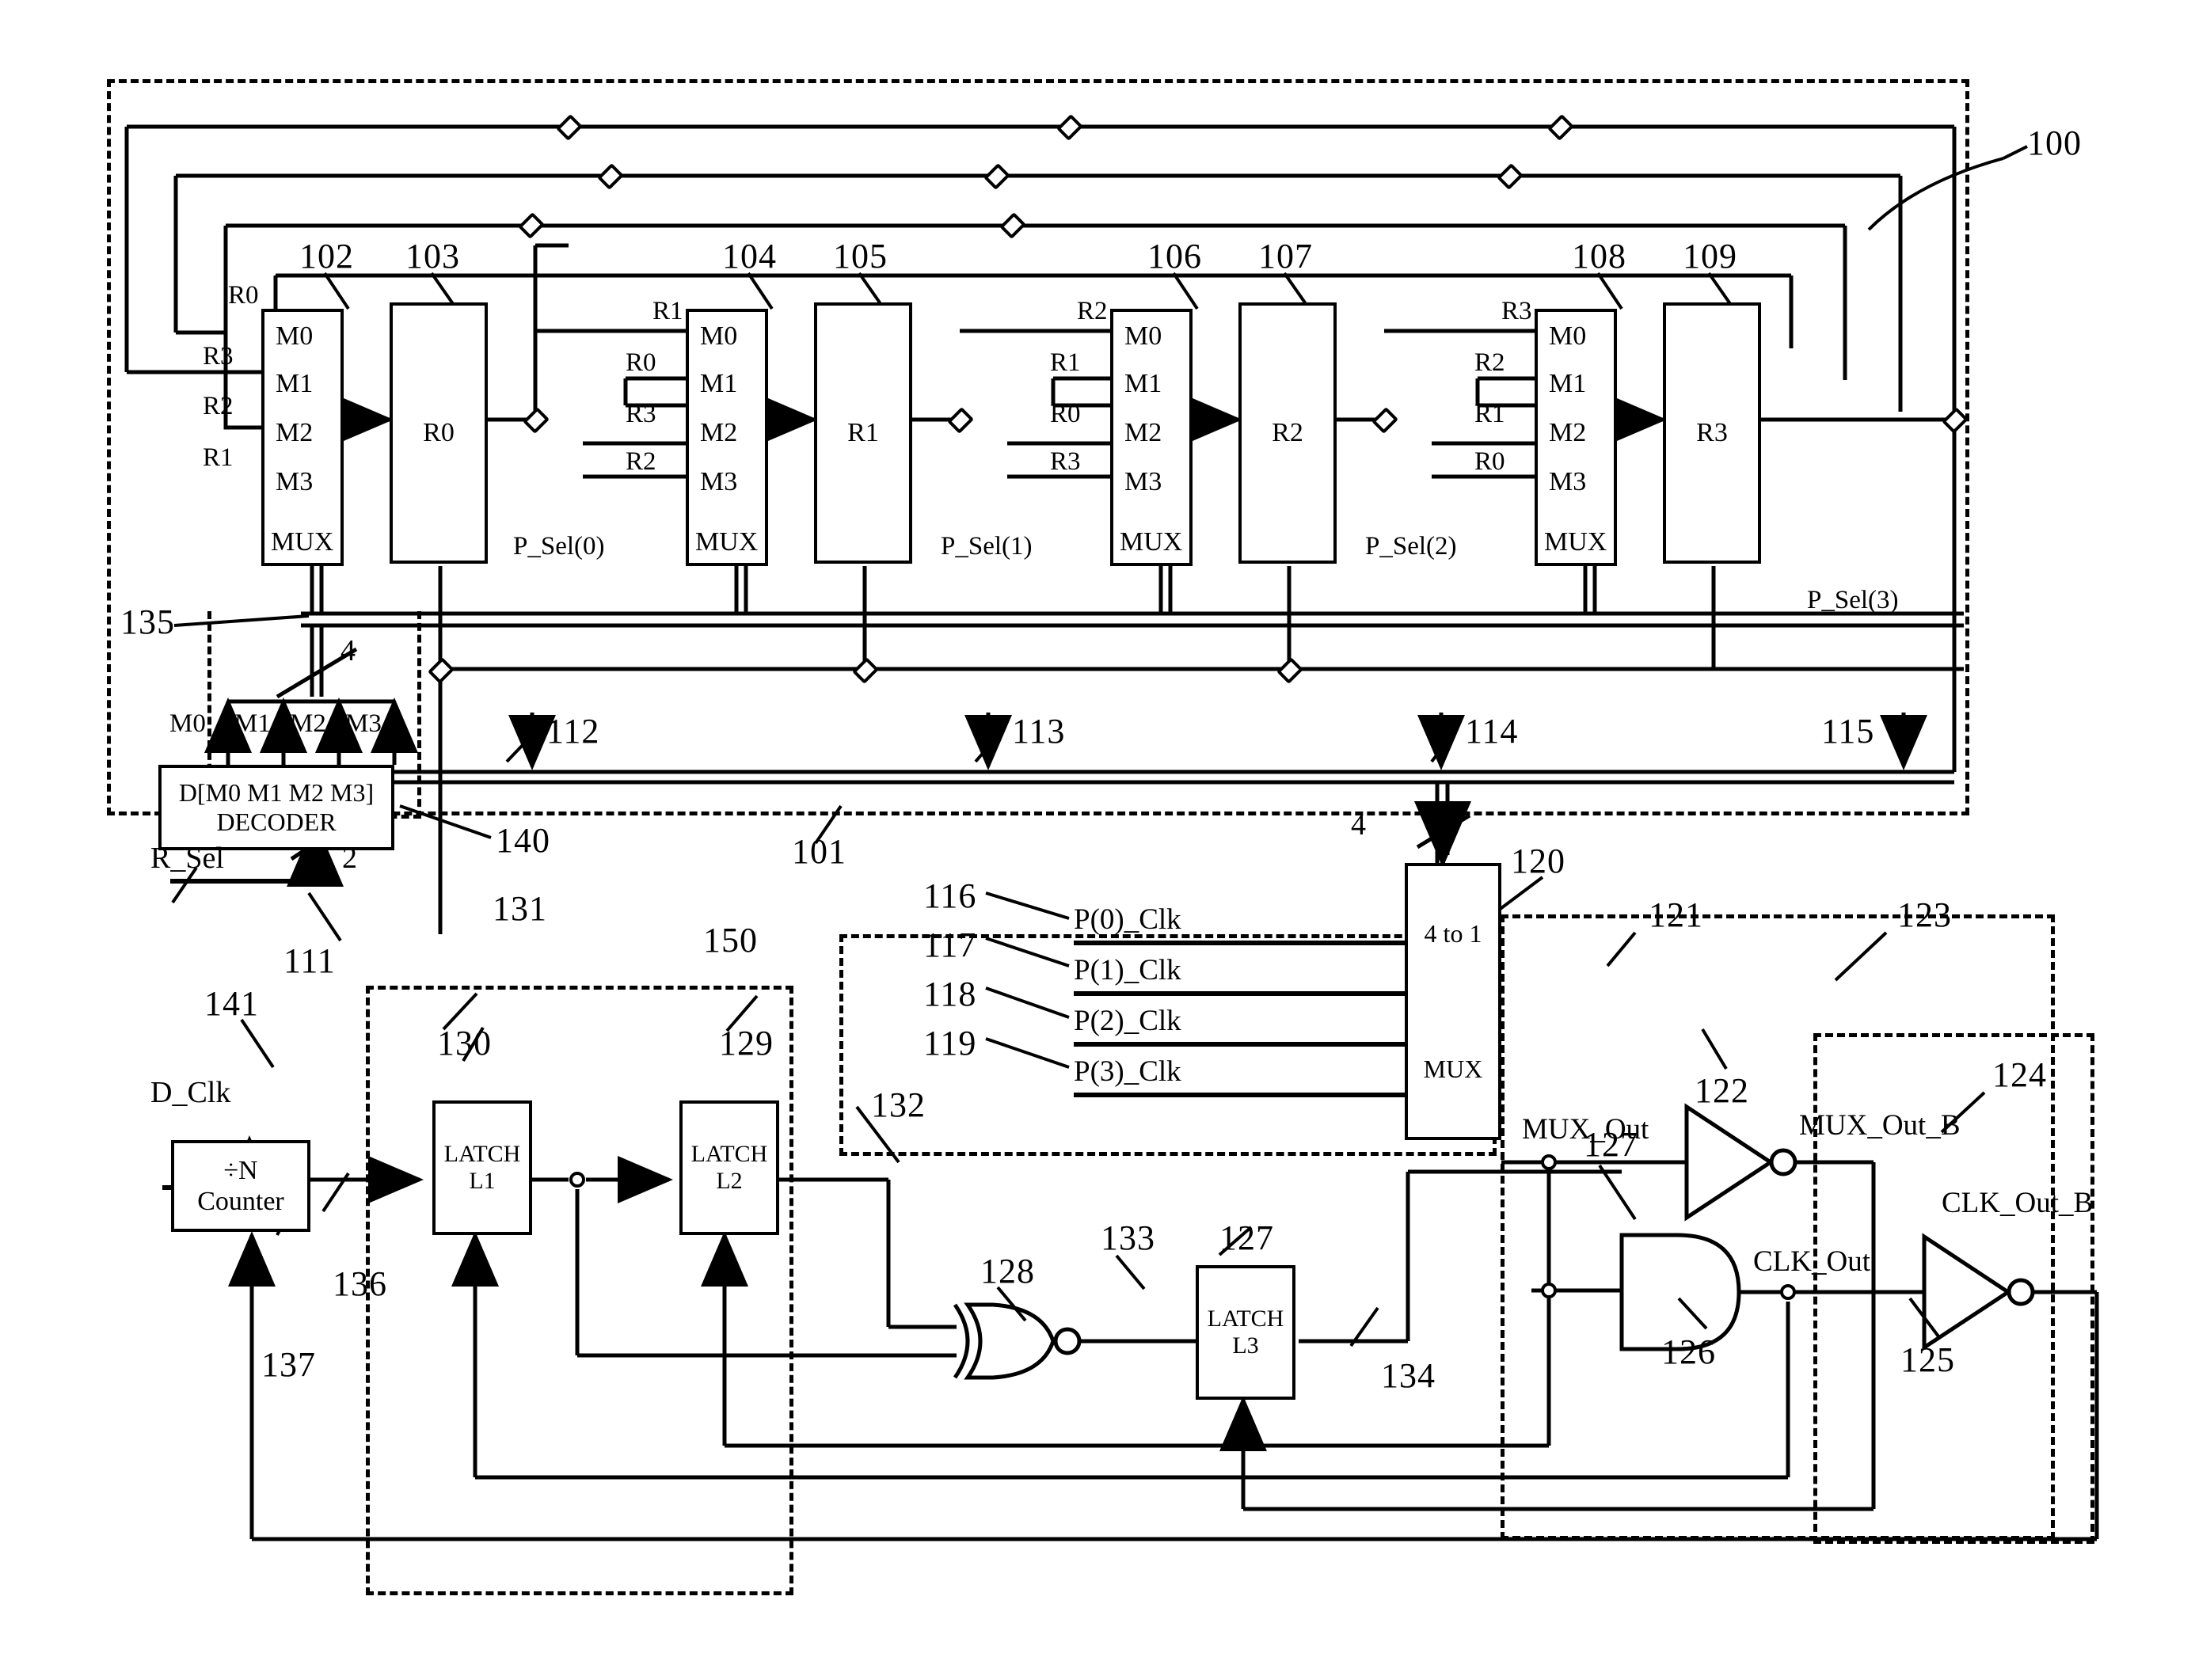 Image resolution: width=2195 pixels, height=1680 pixels. Describe the element at coordinates (1676, 914) in the screenshot. I see `ref-121: 121` at that location.